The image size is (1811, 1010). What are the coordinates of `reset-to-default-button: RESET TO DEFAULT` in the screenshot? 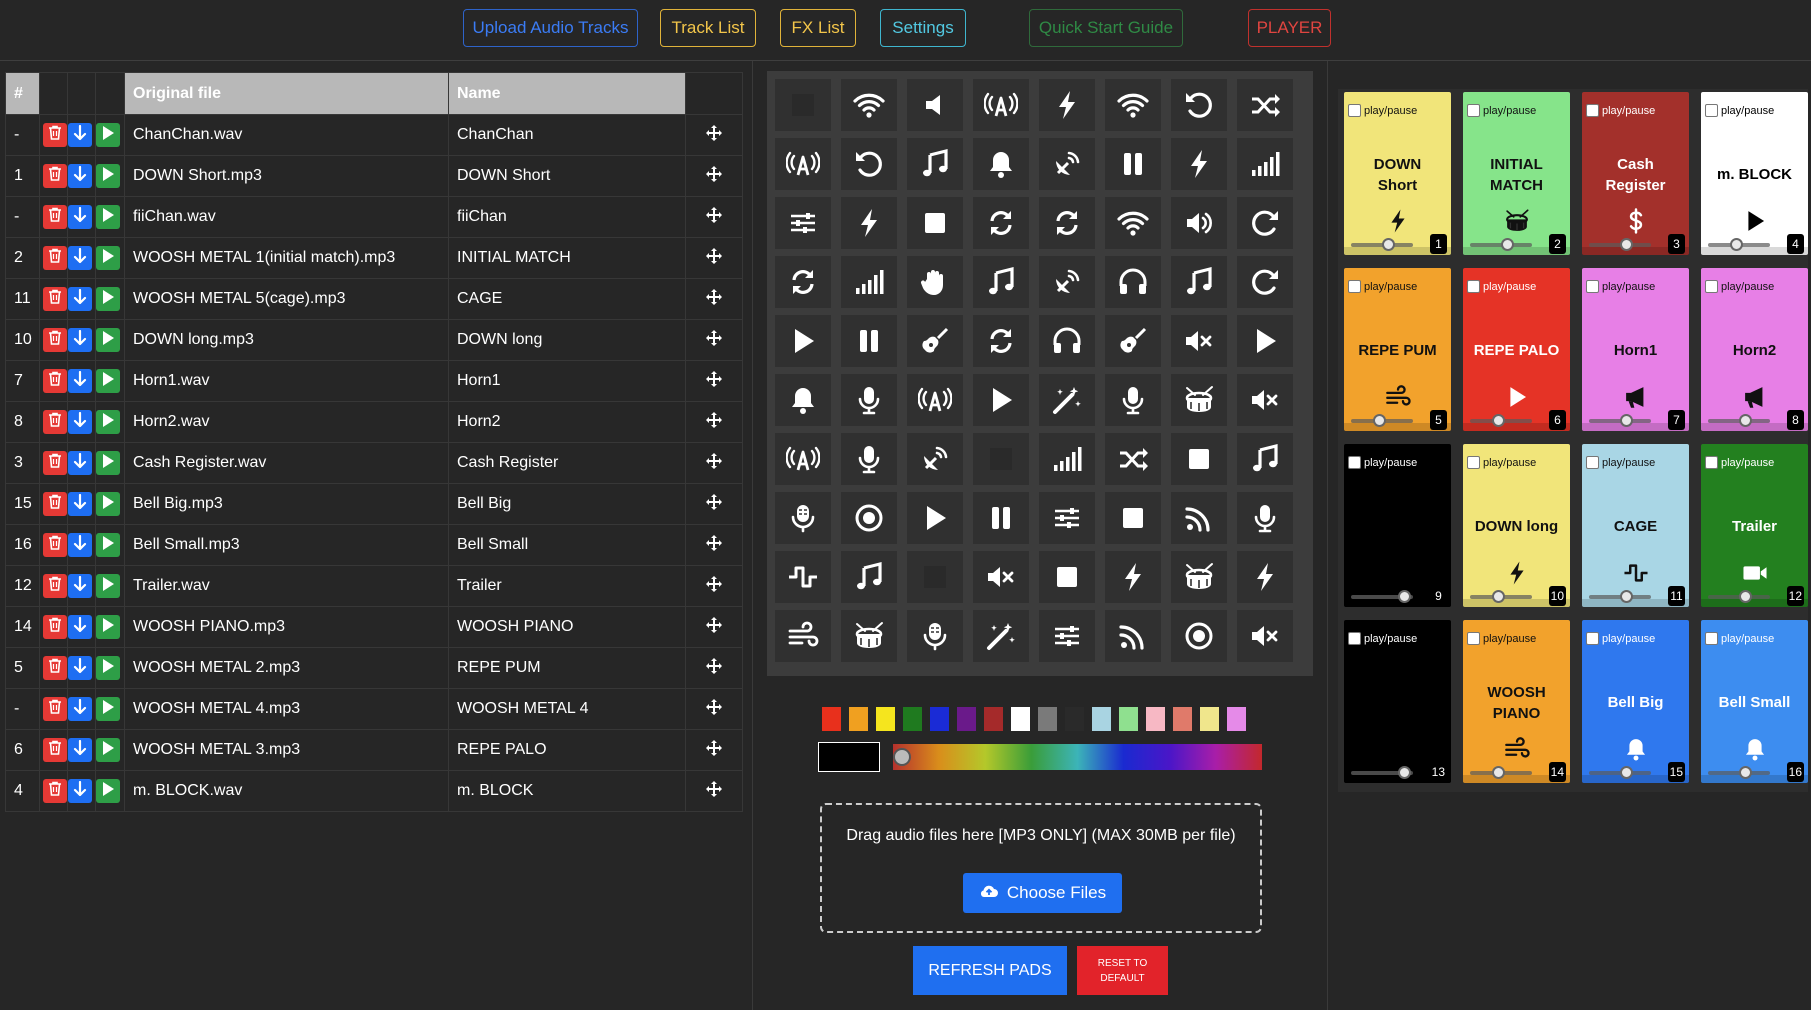 It's located at (1122, 970).